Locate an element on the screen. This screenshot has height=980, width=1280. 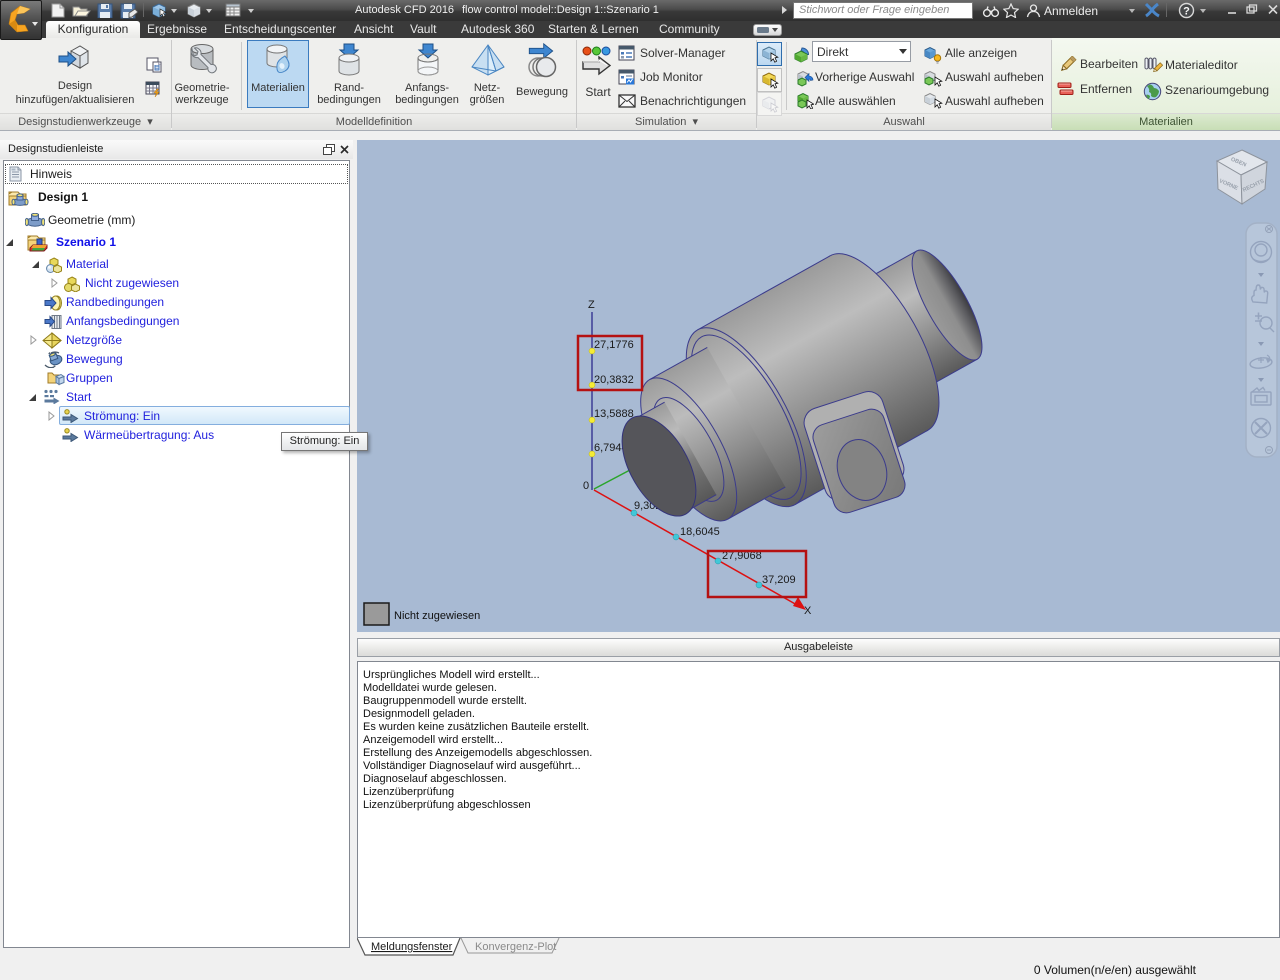
svg-text: Meldungsfenster is located at coordinates (412, 947).